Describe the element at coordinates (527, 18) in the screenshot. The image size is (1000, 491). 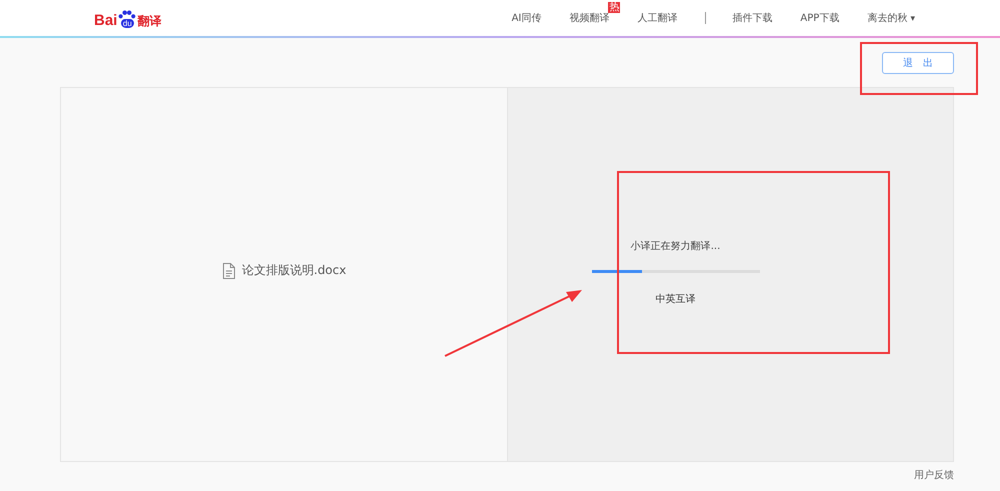
I see `nav-link: AI同传` at that location.